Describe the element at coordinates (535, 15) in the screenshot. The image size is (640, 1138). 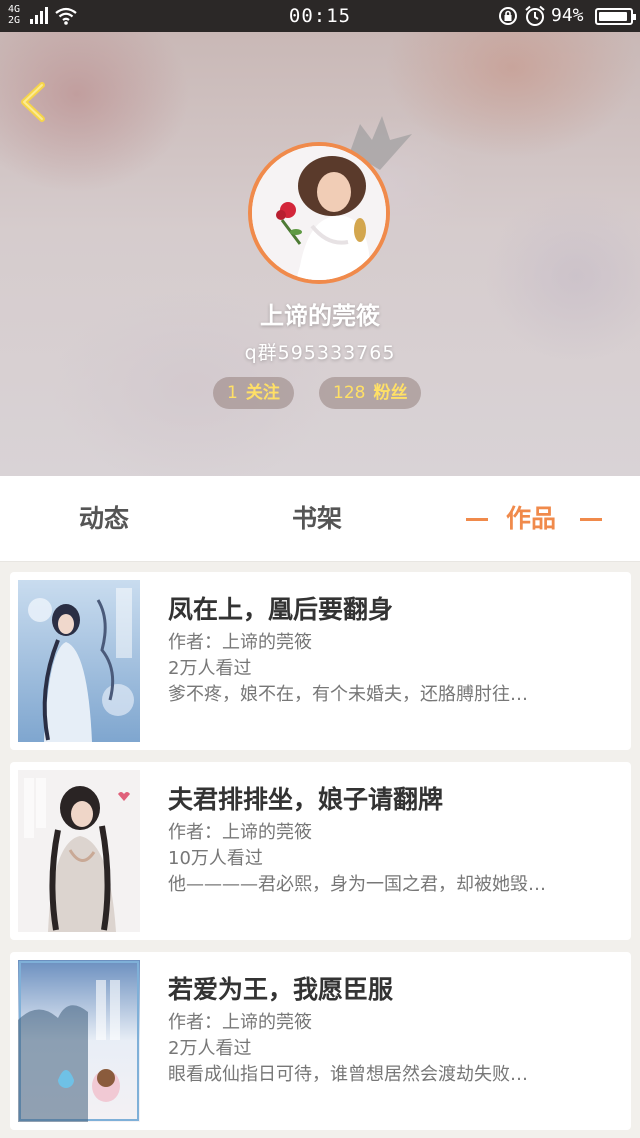
I see `alarm-icon` at that location.